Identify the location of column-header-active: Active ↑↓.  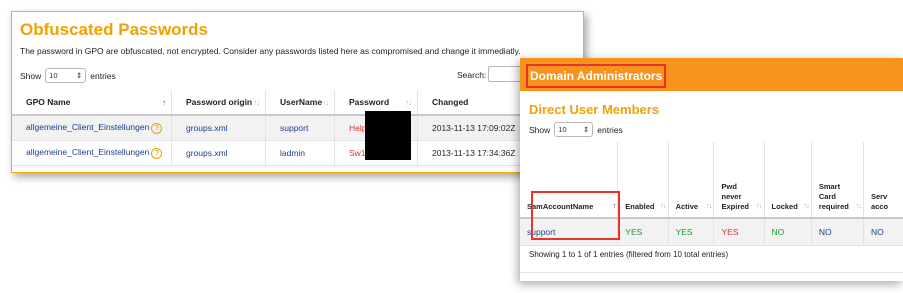
(691, 180).